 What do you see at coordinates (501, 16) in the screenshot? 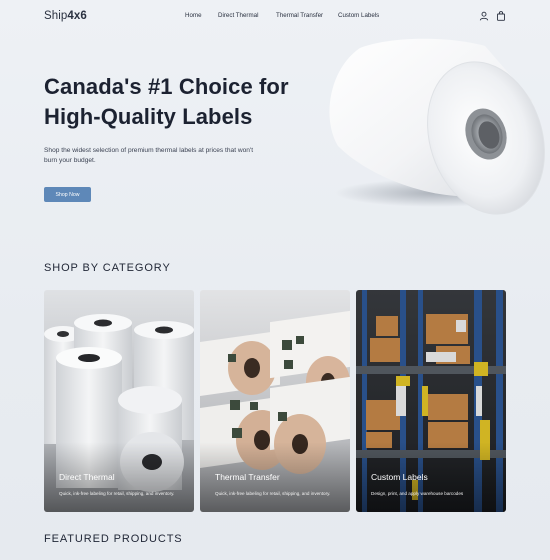
I see `shopping-bag-icon` at bounding box center [501, 16].